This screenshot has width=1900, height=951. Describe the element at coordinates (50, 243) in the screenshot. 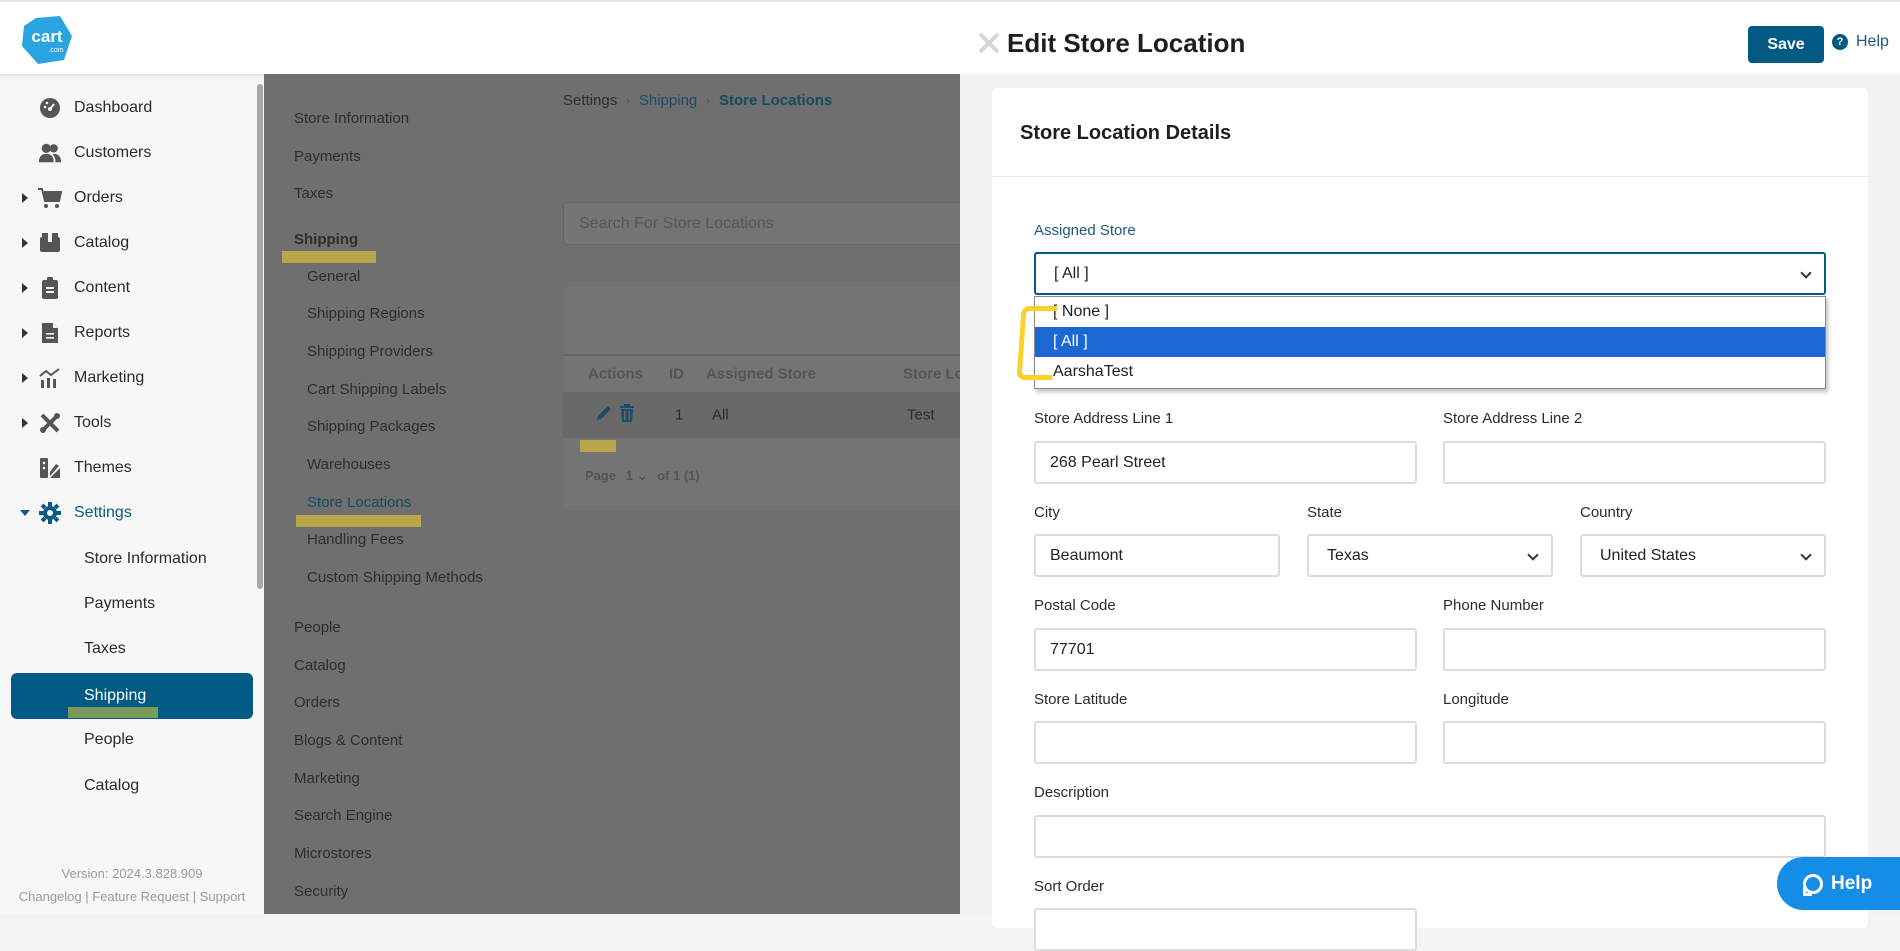

I see `catalog-box-icon` at that location.